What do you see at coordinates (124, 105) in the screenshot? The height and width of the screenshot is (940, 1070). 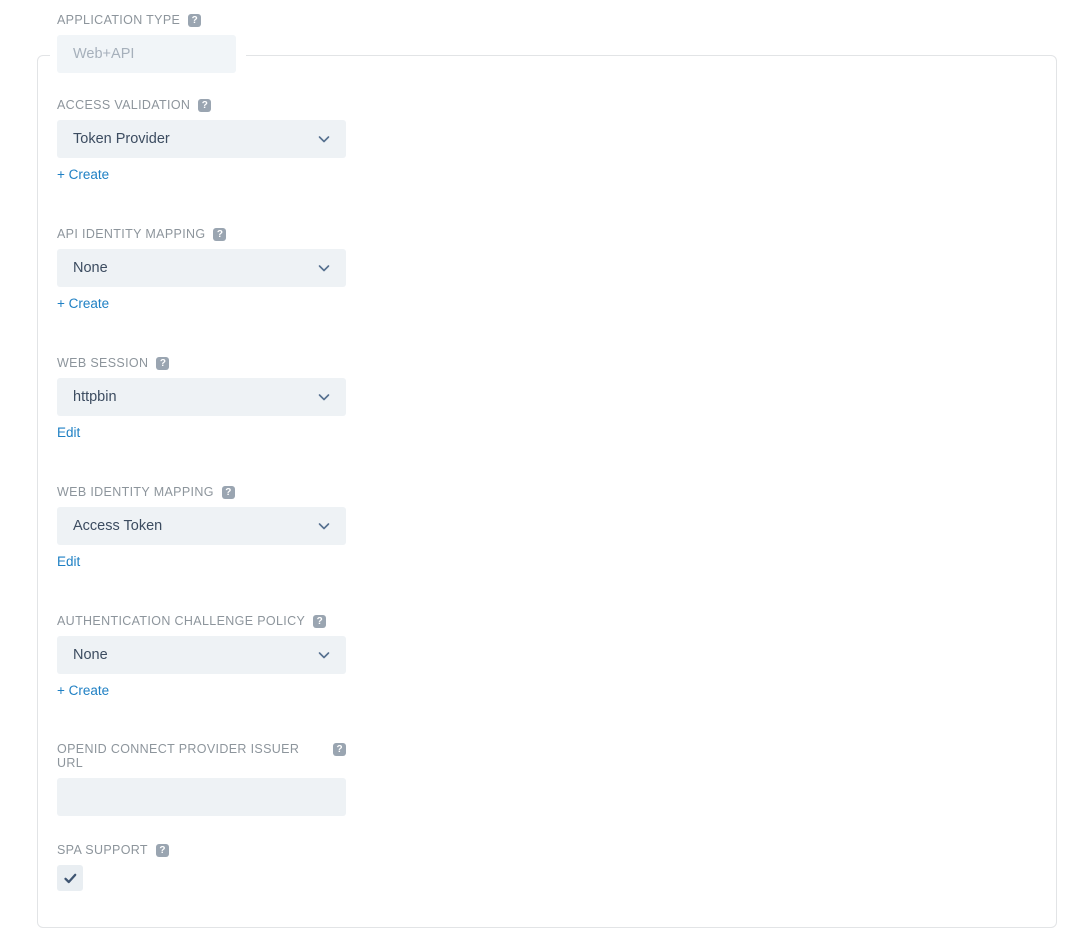 I see `access-validation-label: ACCESS VALIDATION` at bounding box center [124, 105].